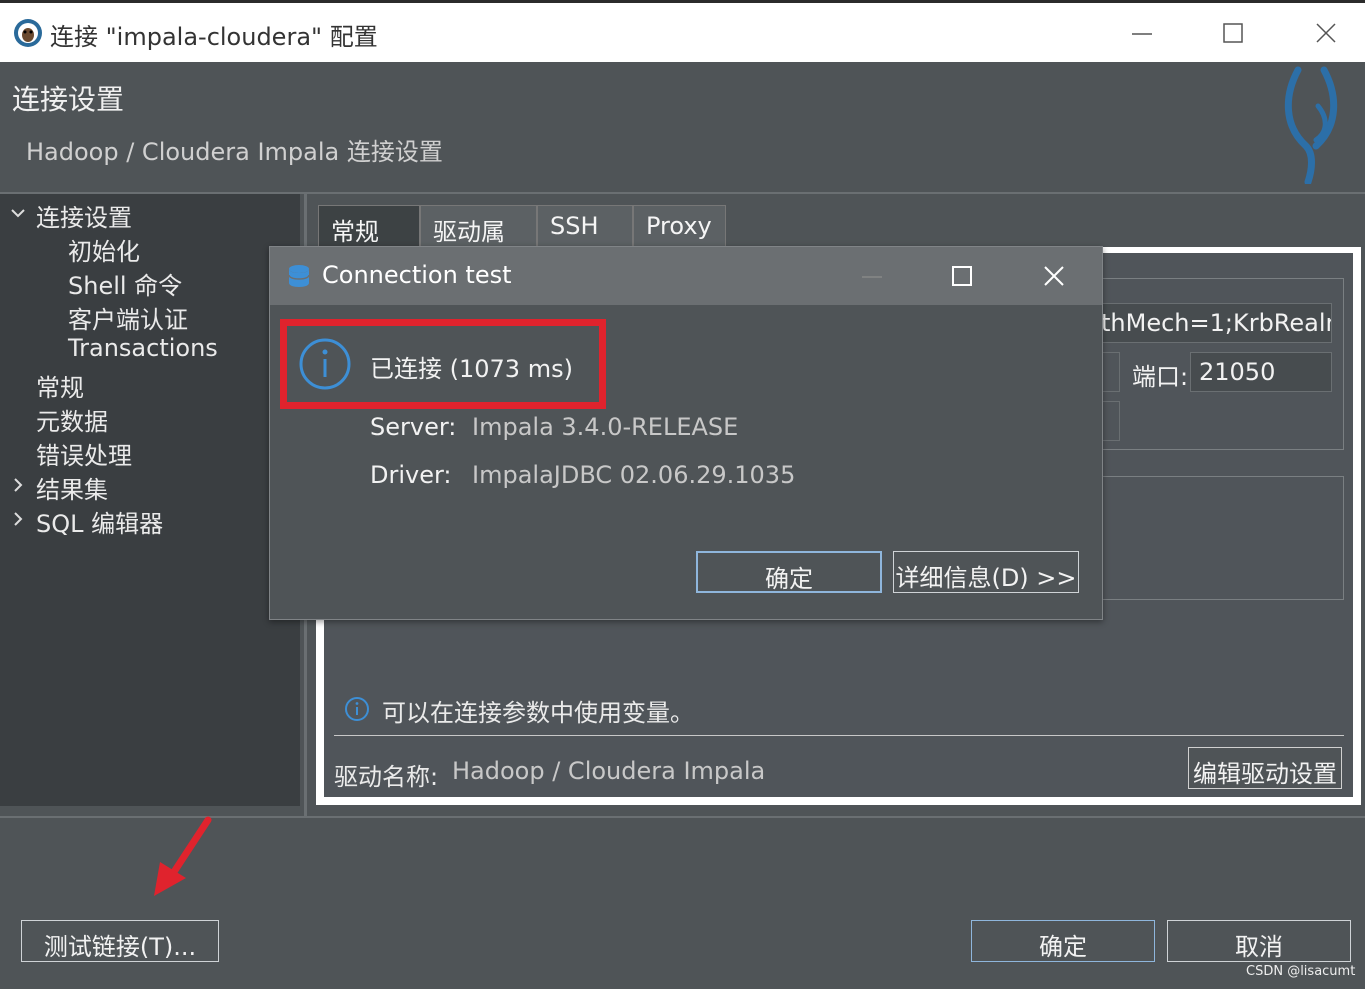  Describe the element at coordinates (1259, 941) in the screenshot. I see `cancel-button: 取消` at that location.